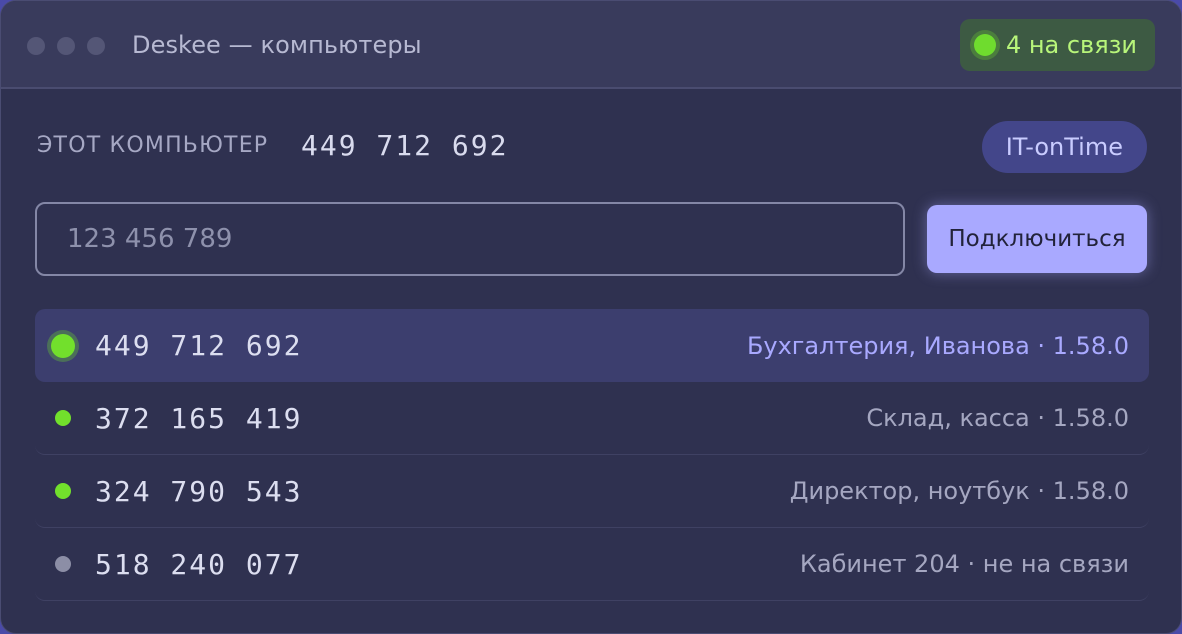  Describe the element at coordinates (984, 45) in the screenshot. I see `online-status-icon` at that location.